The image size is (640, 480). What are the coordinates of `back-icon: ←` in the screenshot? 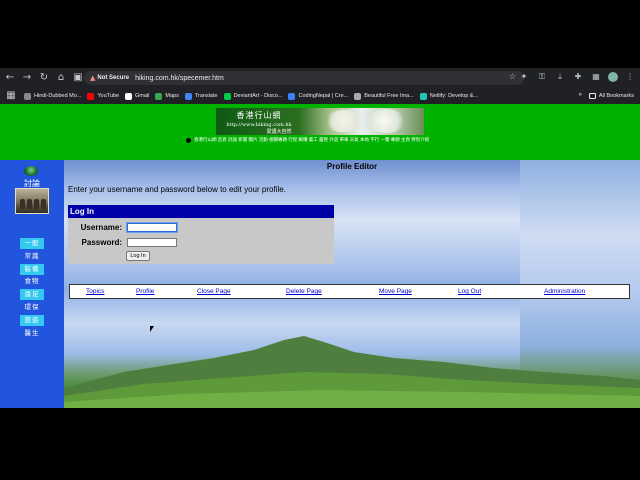 It's located at (10, 78).